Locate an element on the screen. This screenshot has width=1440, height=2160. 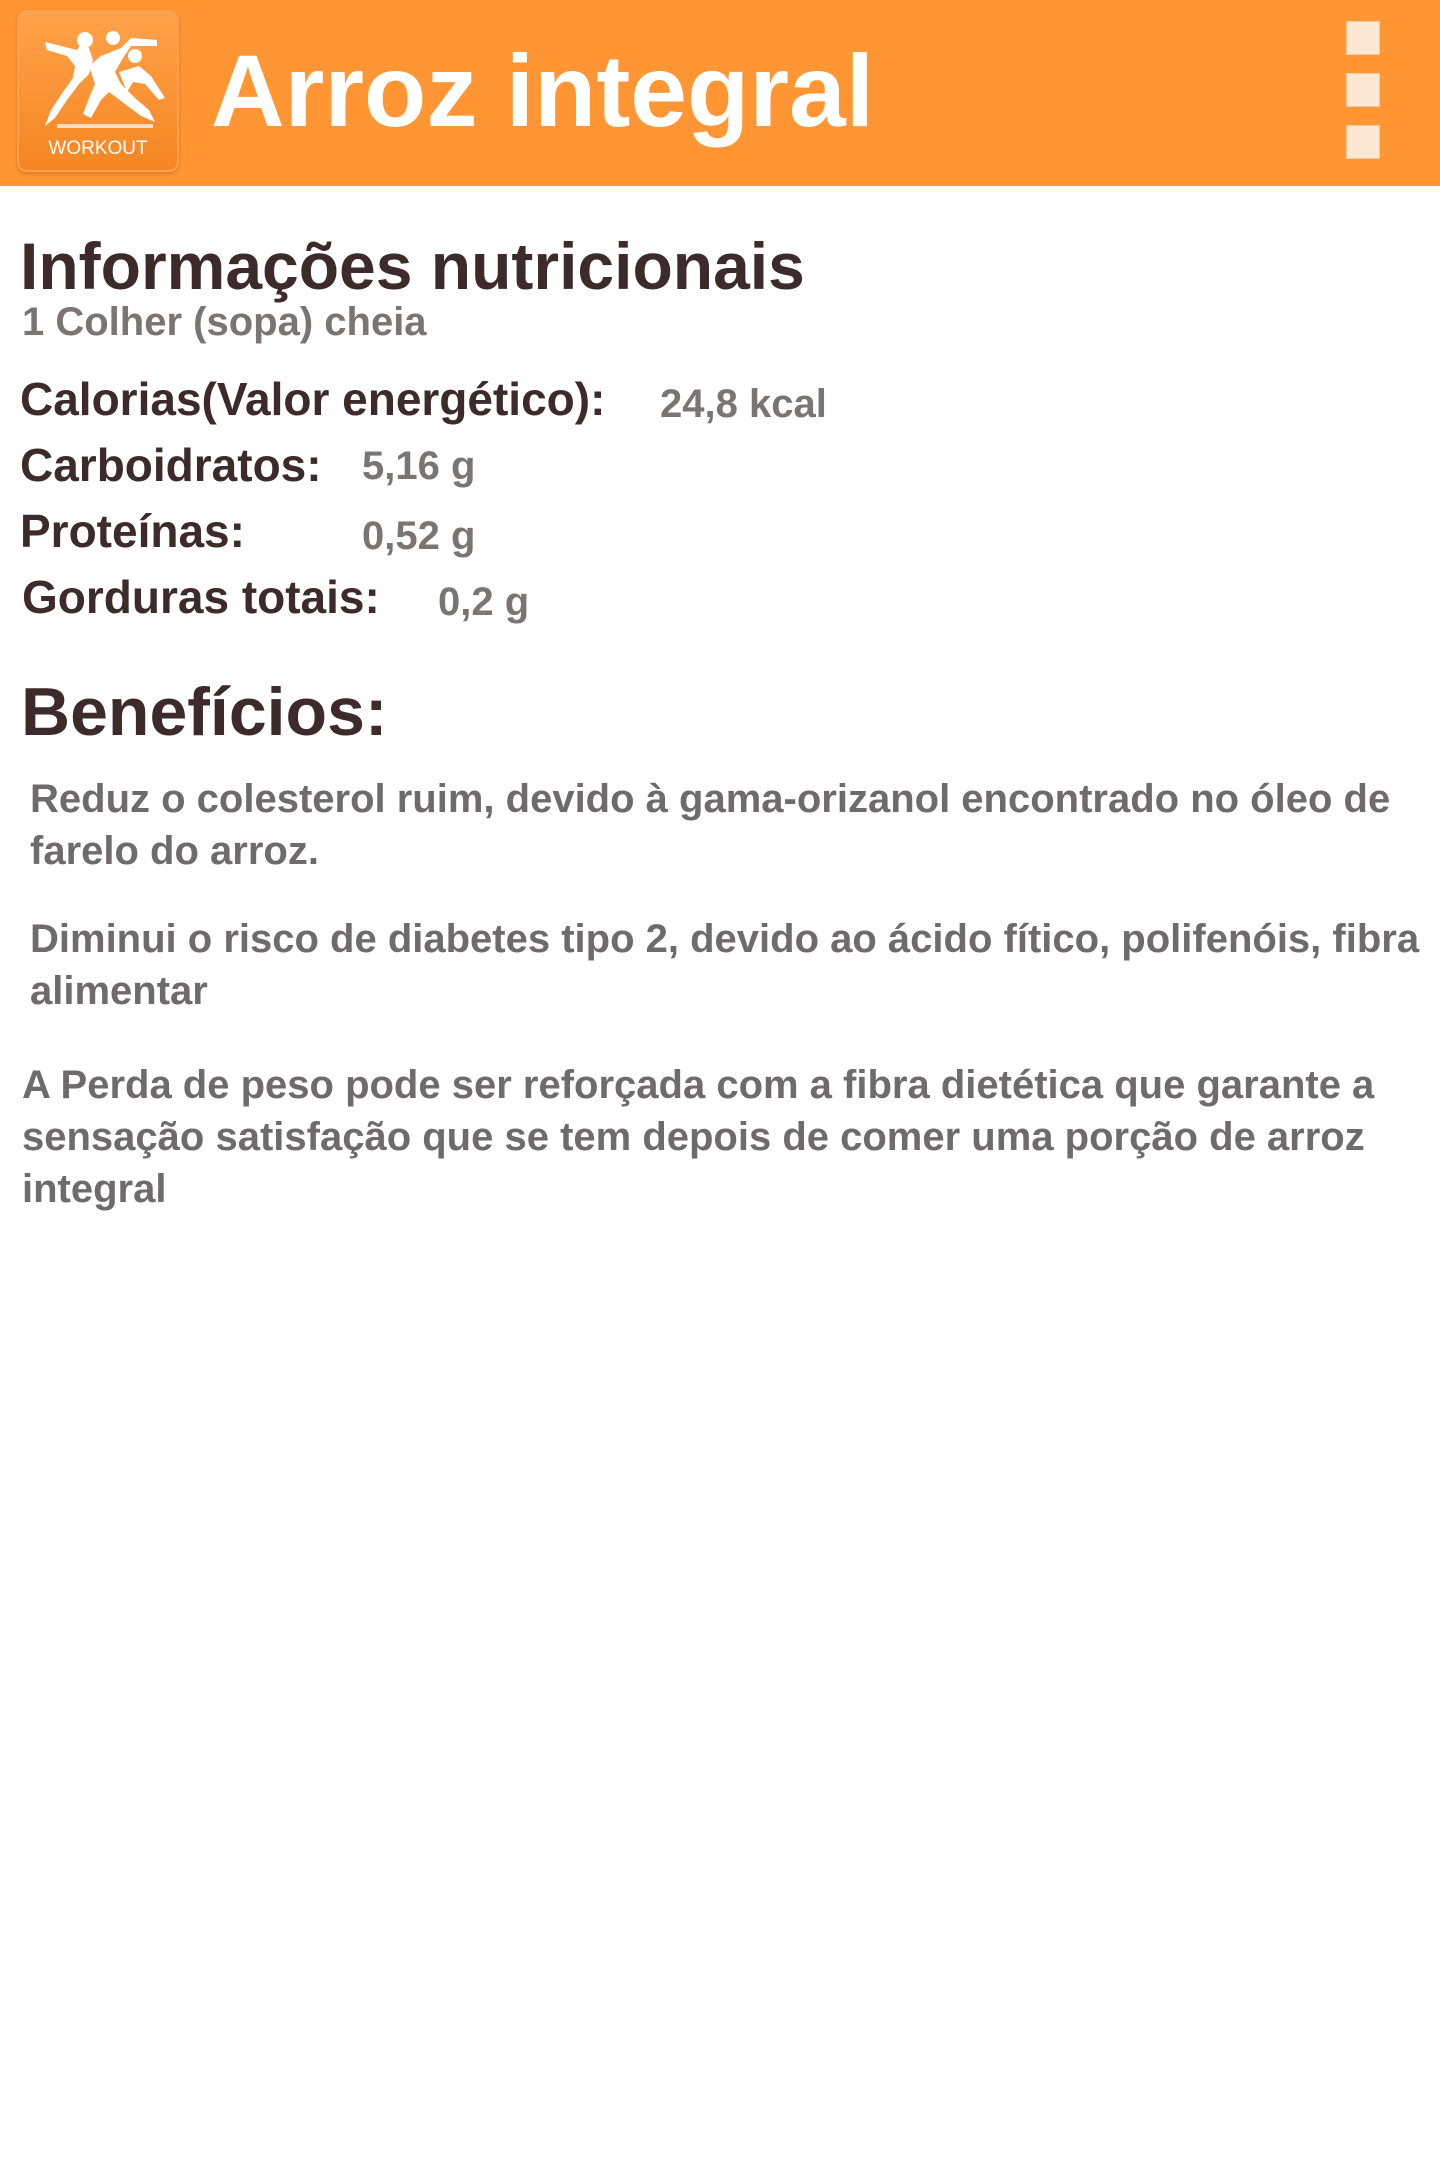
nutrition-value-fat: 0,2 g is located at coordinates (484, 602).